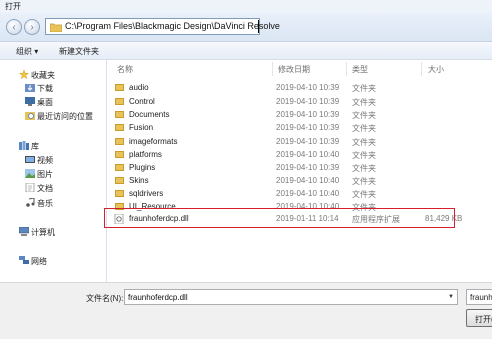 This screenshot has width=492, height=339. Describe the element at coordinates (24, 231) in the screenshot. I see `computer-icon` at that location.